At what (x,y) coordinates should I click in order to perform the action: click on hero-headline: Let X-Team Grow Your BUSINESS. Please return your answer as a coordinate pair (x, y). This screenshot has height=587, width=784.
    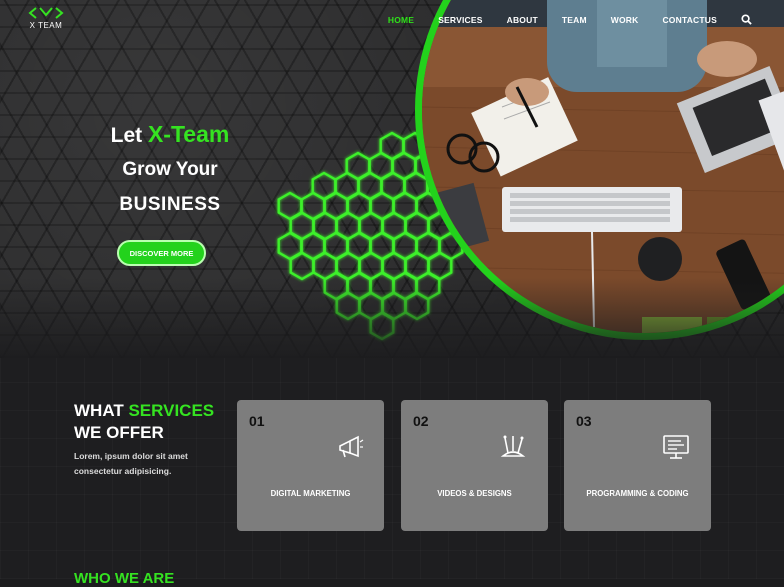
    Looking at the image, I should click on (170, 170).